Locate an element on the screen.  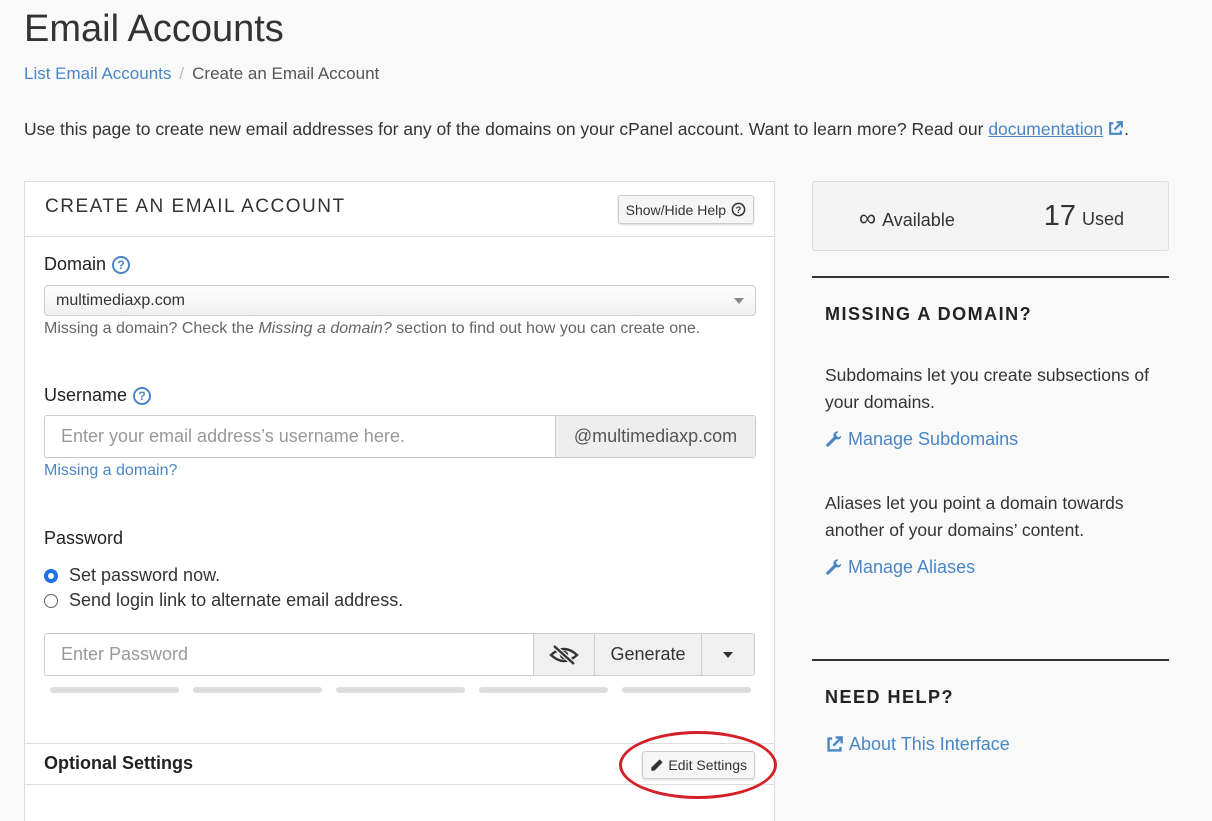
question-circle-icon: ? is located at coordinates (738, 209).